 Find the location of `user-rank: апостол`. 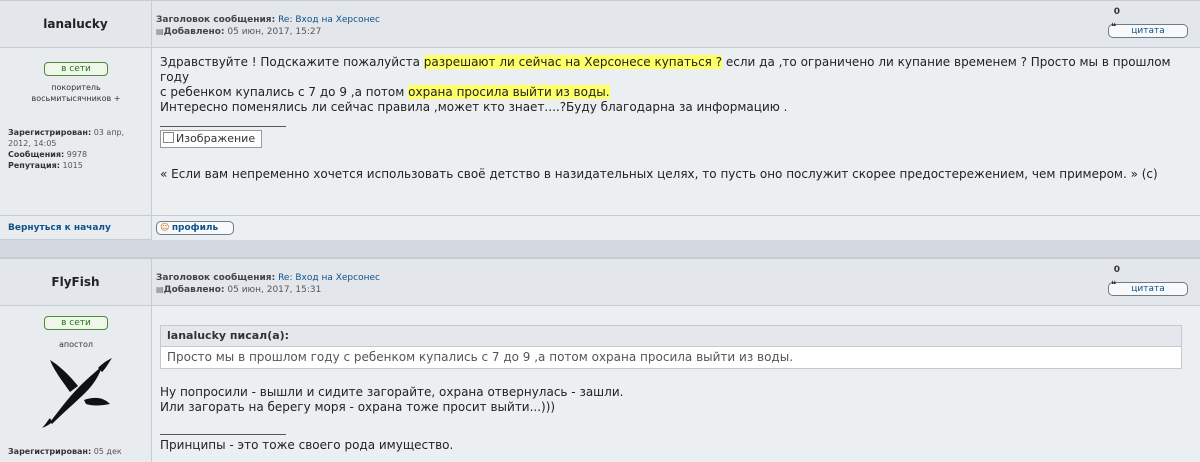

user-rank: апостол is located at coordinates (76, 344).